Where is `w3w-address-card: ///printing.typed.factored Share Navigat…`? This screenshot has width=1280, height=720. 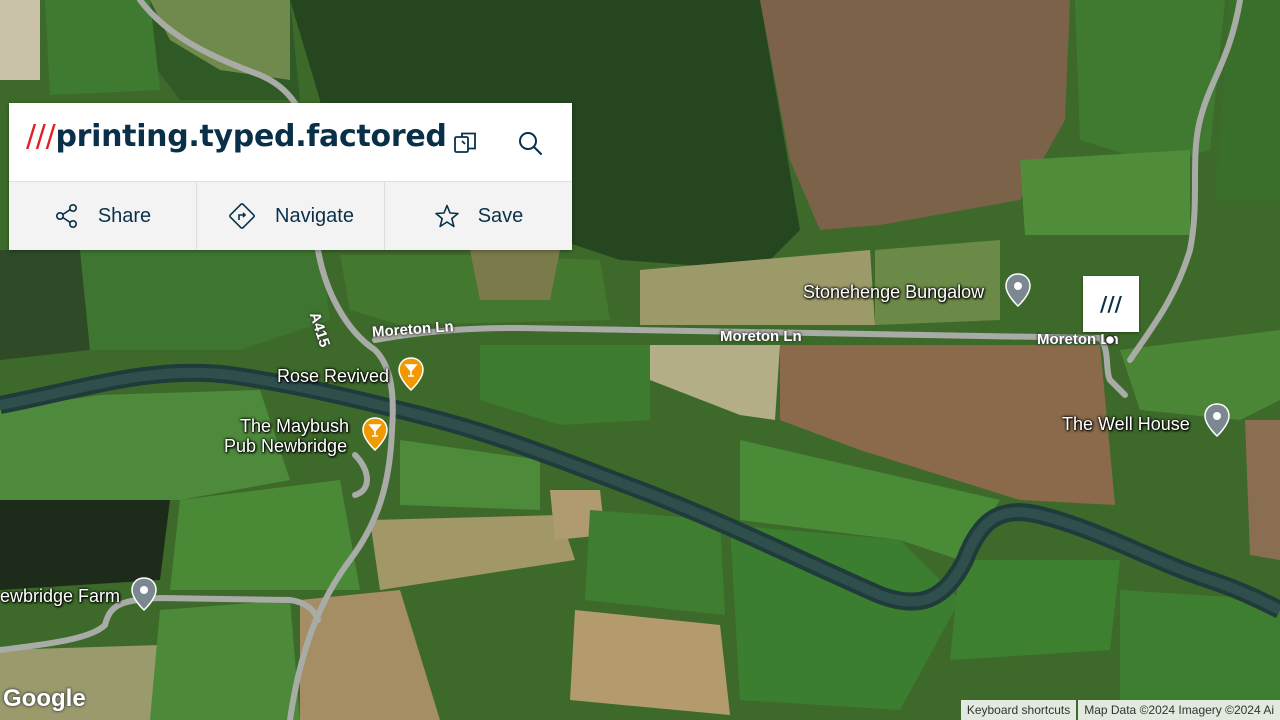 w3w-address-card: ///printing.typed.factored Share Navigat… is located at coordinates (290, 176).